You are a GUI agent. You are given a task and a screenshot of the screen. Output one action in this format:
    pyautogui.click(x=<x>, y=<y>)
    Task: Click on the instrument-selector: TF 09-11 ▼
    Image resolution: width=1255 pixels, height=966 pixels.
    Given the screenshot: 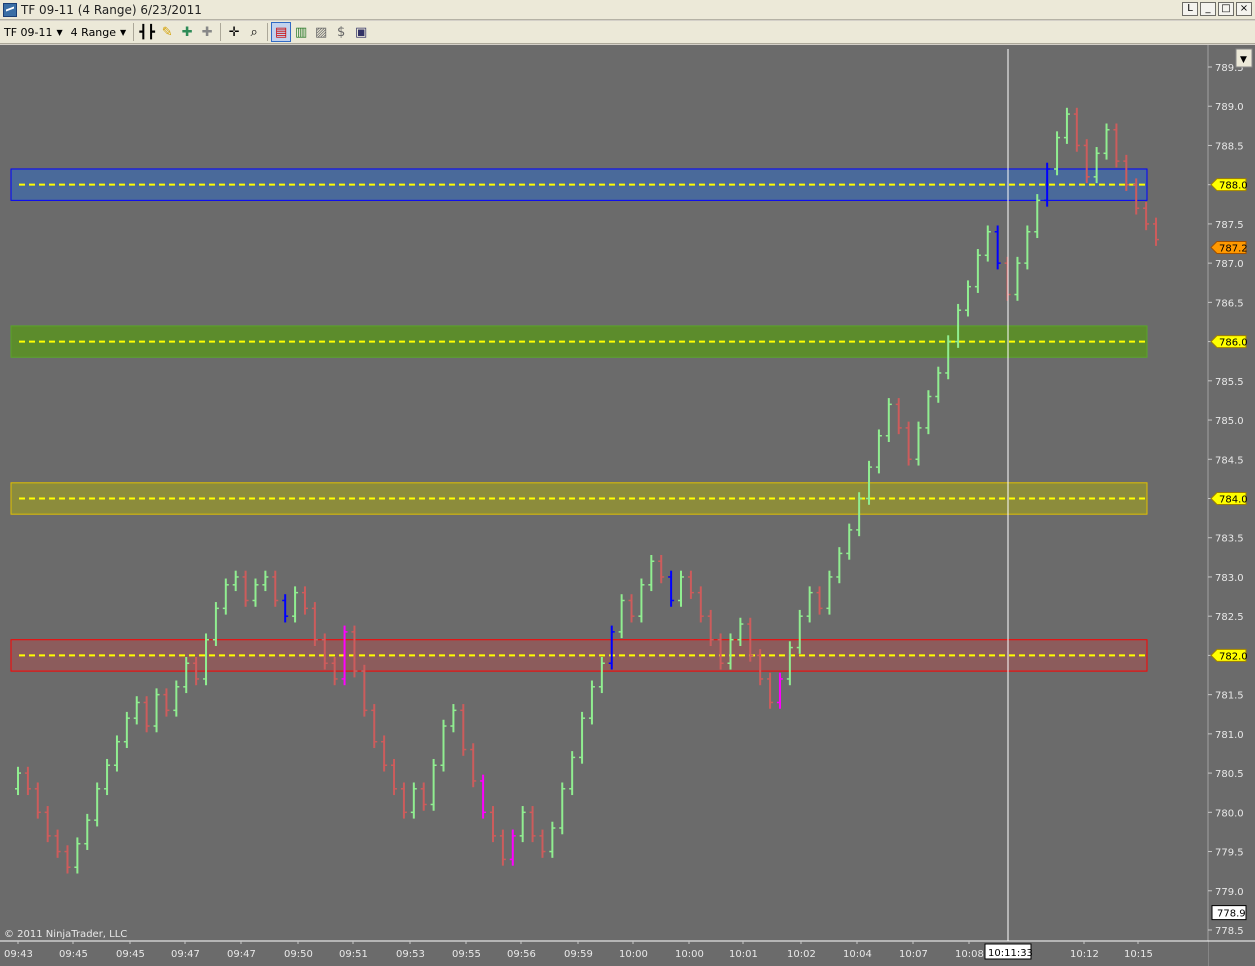 What is the action you would take?
    pyautogui.click(x=33, y=32)
    